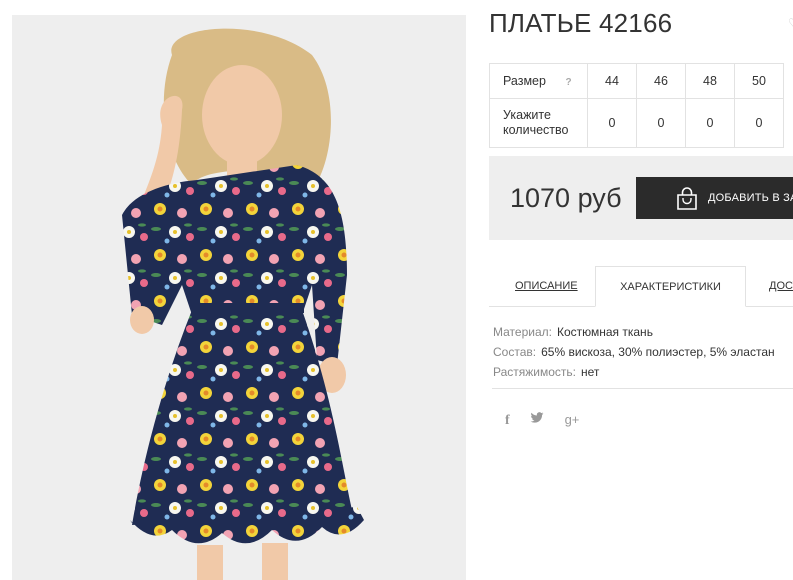 The height and width of the screenshot is (580, 793). What do you see at coordinates (536, 130) in the screenshot?
I see `quantity-label-line2: количество` at bounding box center [536, 130].